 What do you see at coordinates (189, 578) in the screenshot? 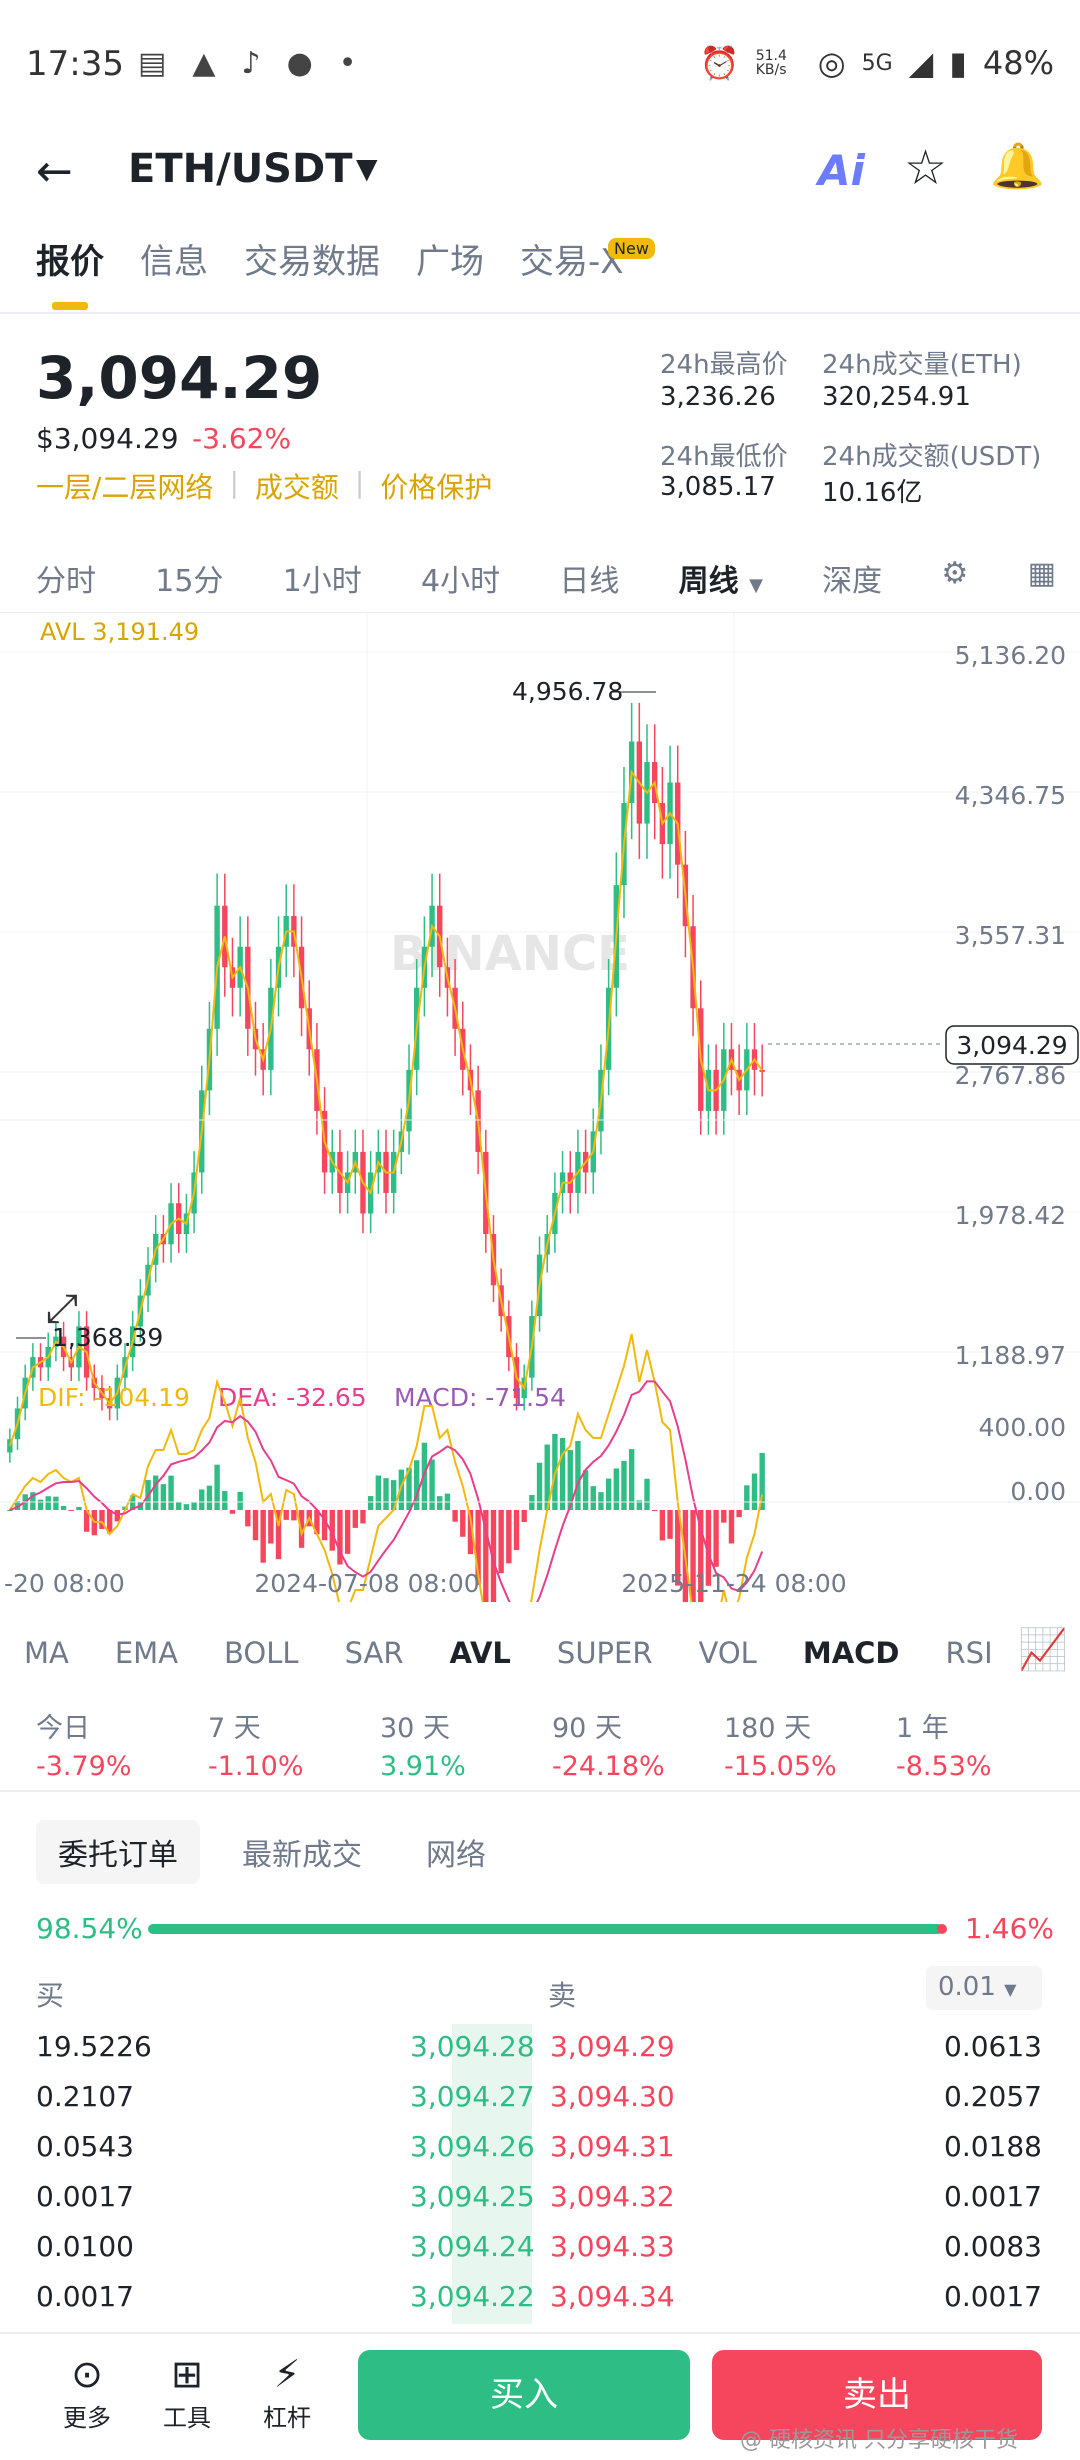
I see `interval-tab: 15分` at bounding box center [189, 578].